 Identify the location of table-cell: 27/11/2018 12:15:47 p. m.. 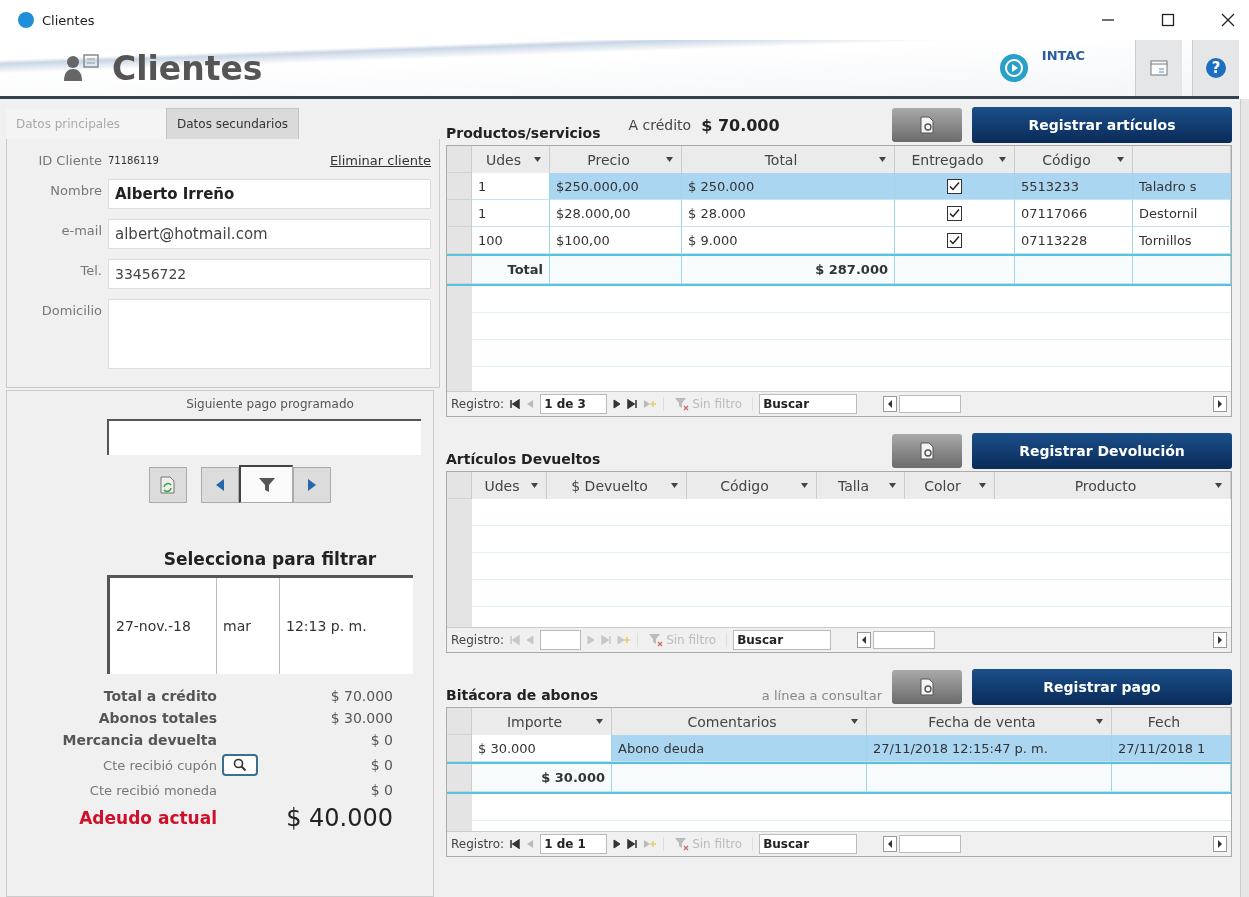
(989, 748).